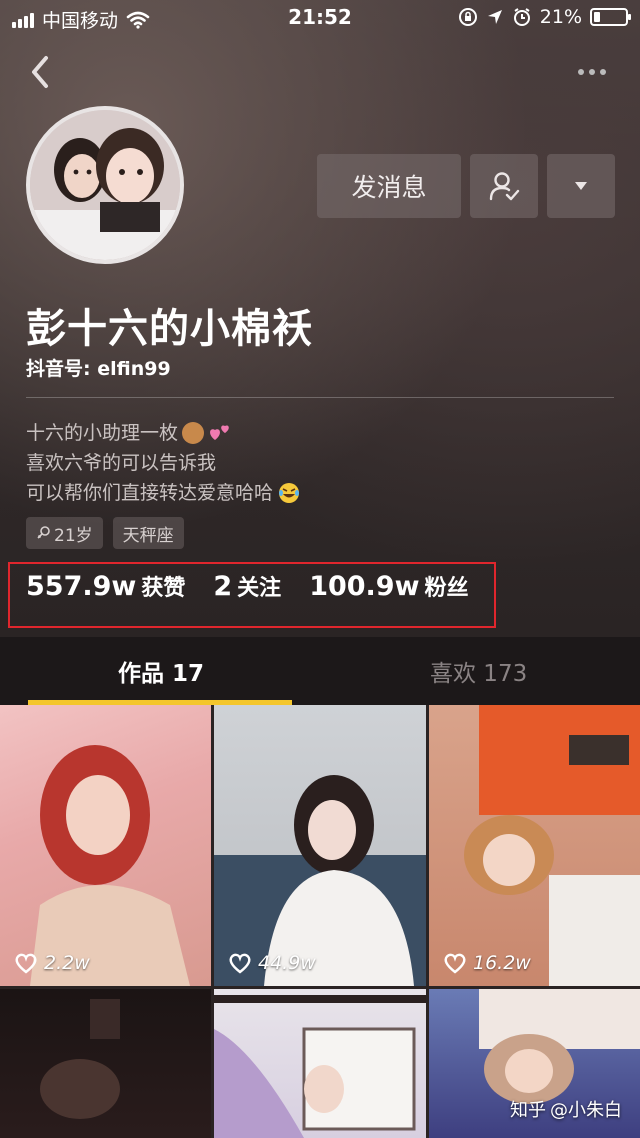 This screenshot has height=1138, width=640. What do you see at coordinates (161, 671) in the screenshot?
I see `tab-works: 作品 17` at bounding box center [161, 671].